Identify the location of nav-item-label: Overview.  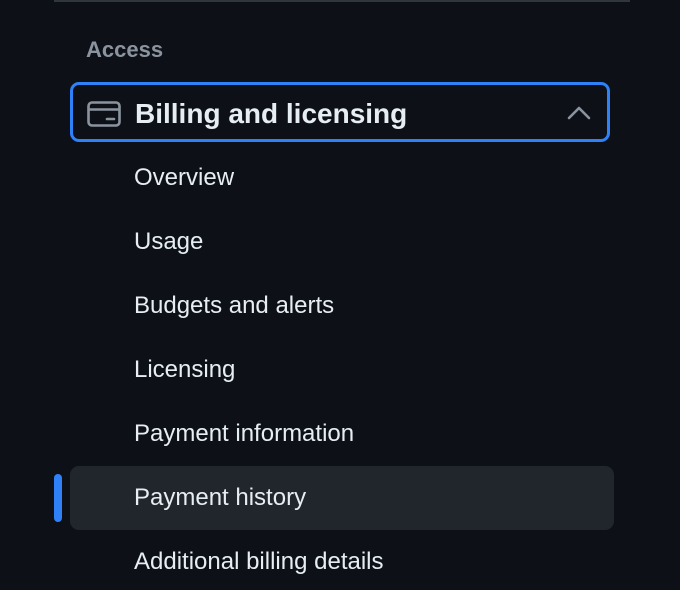
(184, 177).